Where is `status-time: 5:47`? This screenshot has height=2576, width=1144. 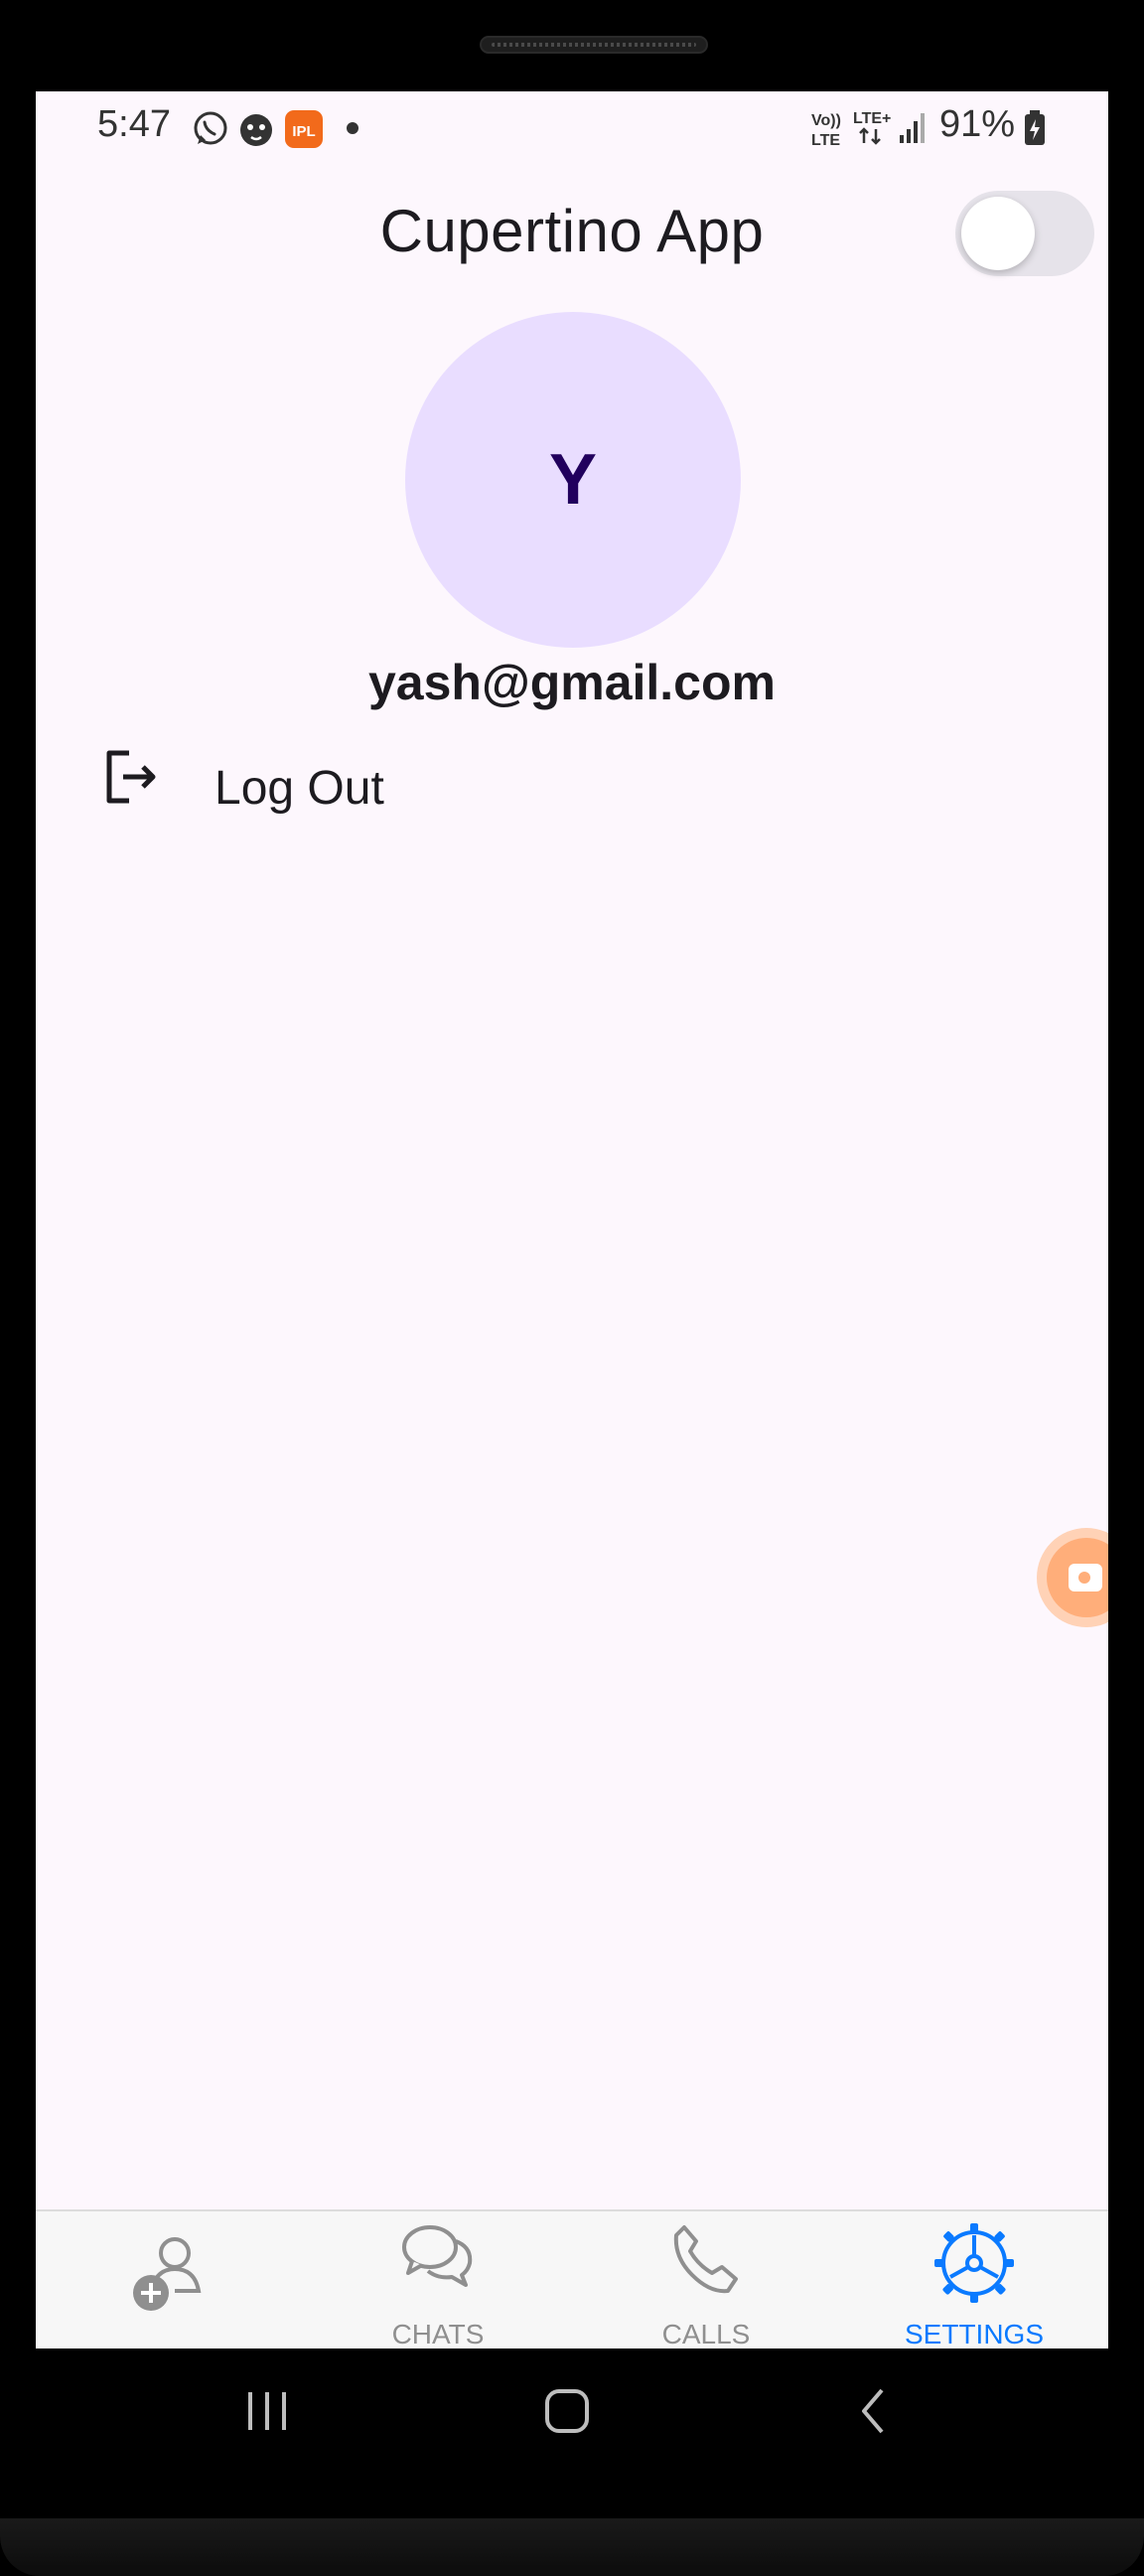
status-time: 5:47 is located at coordinates (134, 124).